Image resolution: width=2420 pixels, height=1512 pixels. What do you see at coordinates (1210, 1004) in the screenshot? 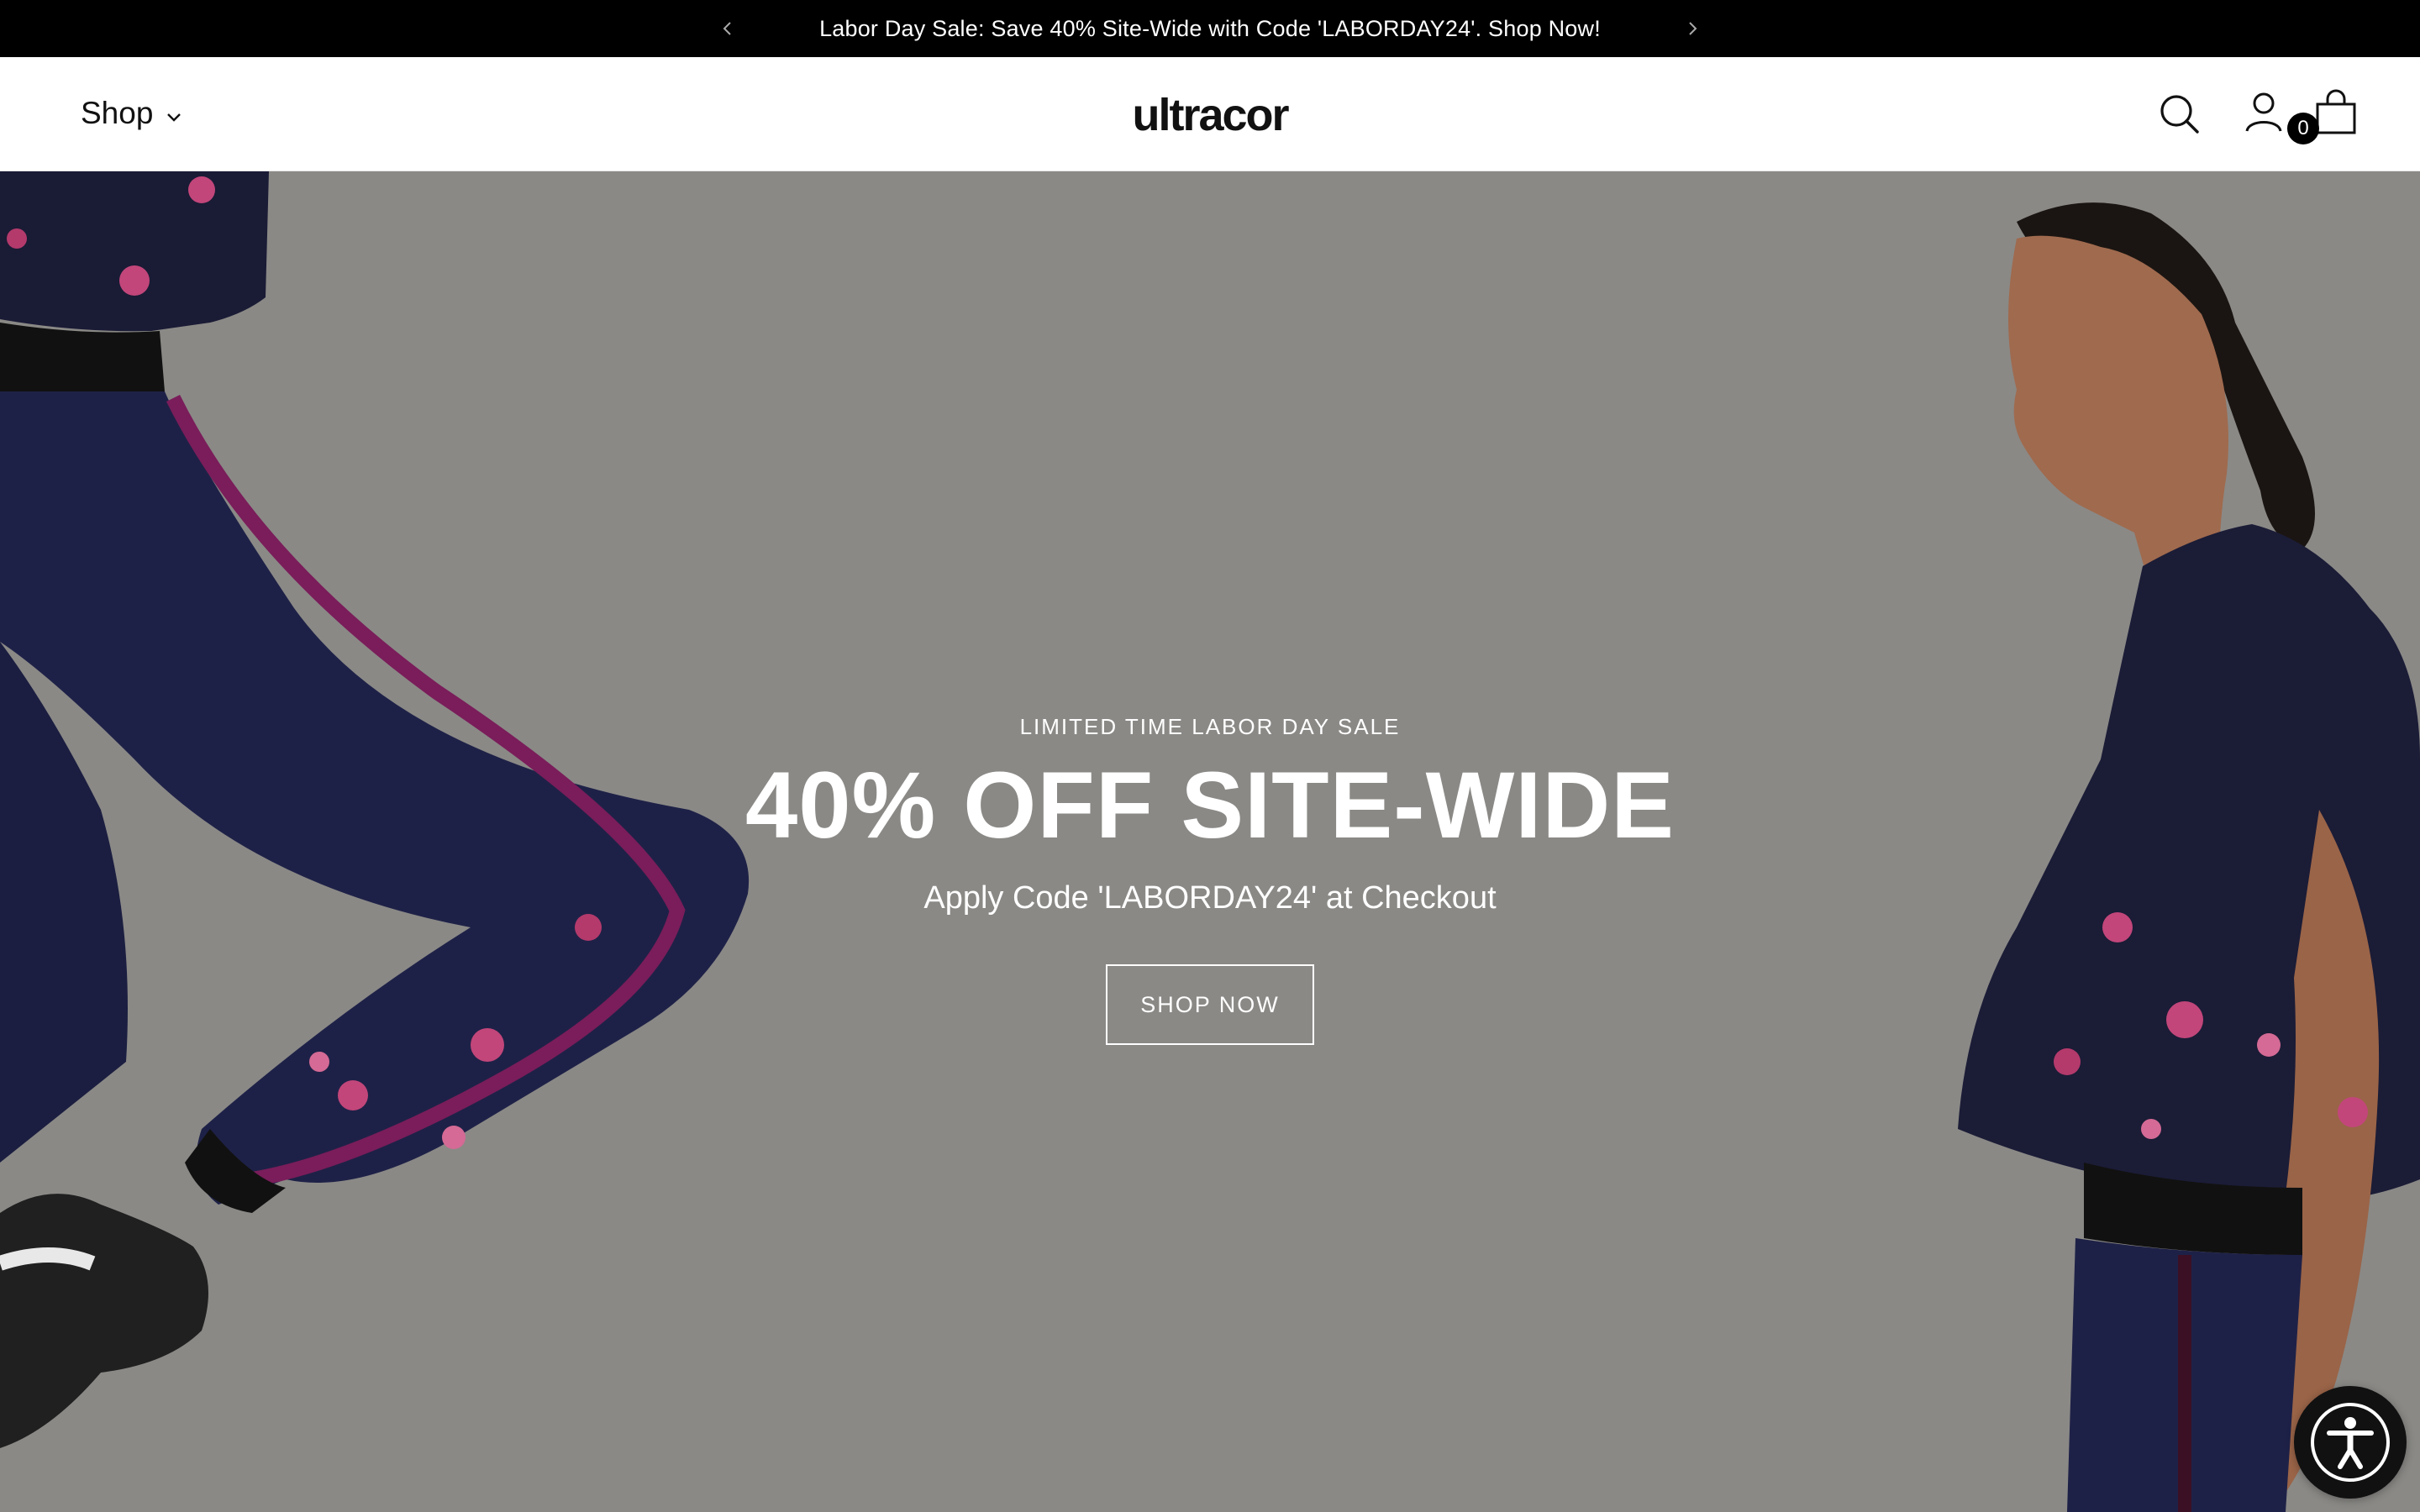
I see `shop-now-button: SHOP NOW` at bounding box center [1210, 1004].